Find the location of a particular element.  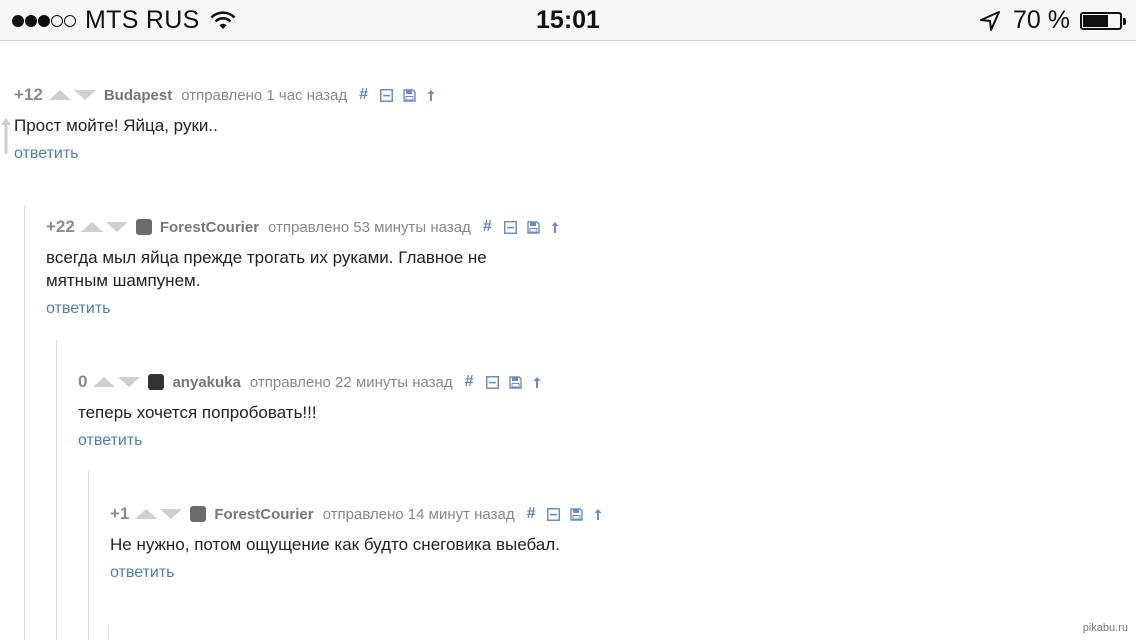

status-right: 70 % is located at coordinates (1052, 20).